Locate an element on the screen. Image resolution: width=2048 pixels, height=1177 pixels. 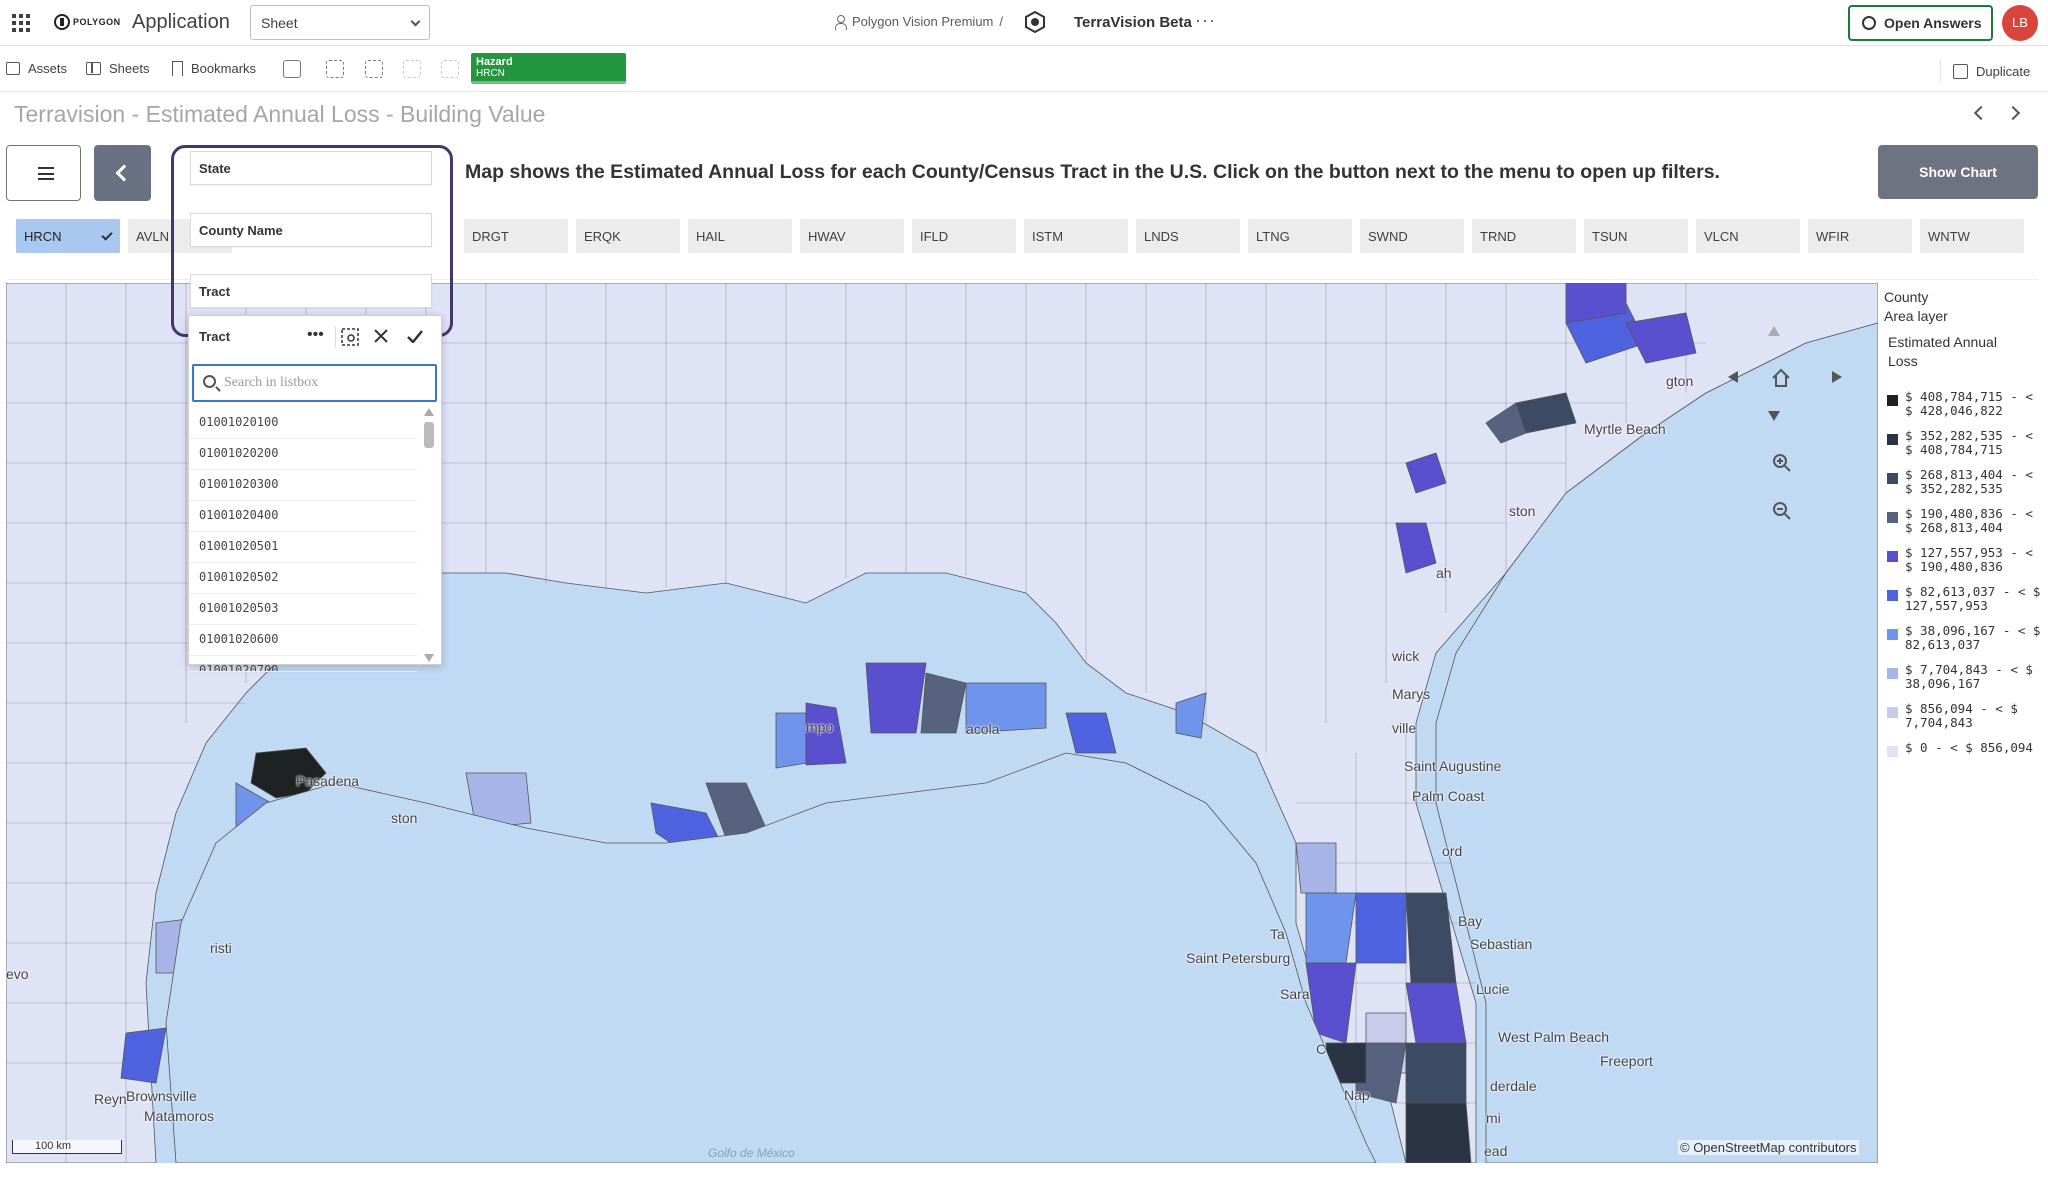
toggle-filters-button is located at coordinates (122, 173).